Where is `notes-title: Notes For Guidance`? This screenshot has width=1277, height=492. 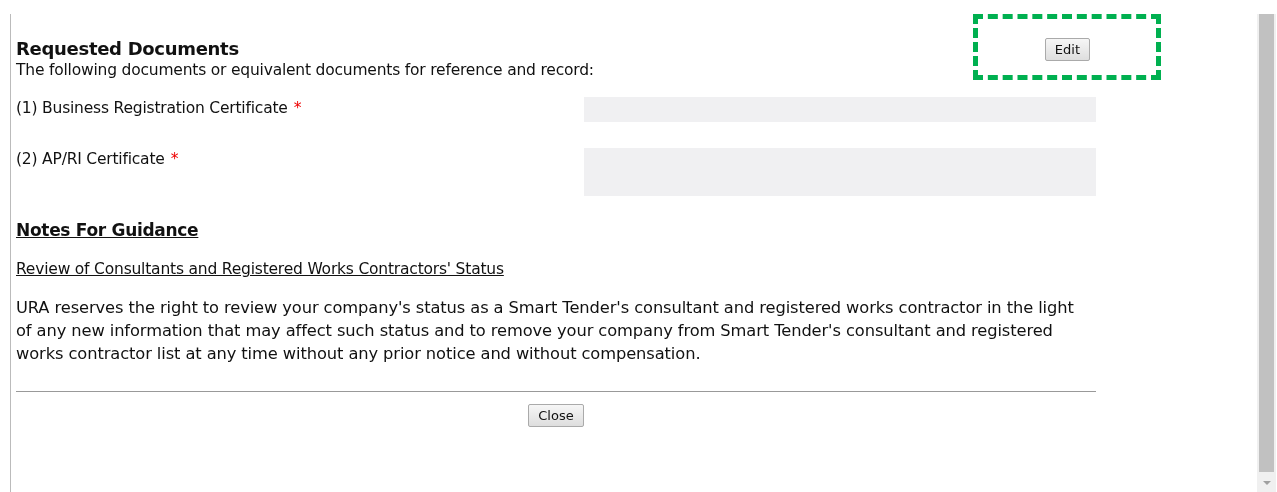
notes-title: Notes For Guidance is located at coordinates (108, 230).